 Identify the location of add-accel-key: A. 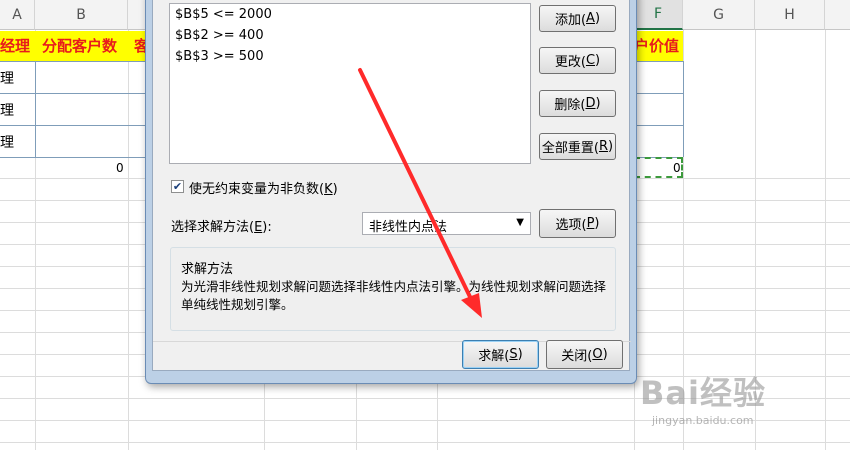
(590, 18).